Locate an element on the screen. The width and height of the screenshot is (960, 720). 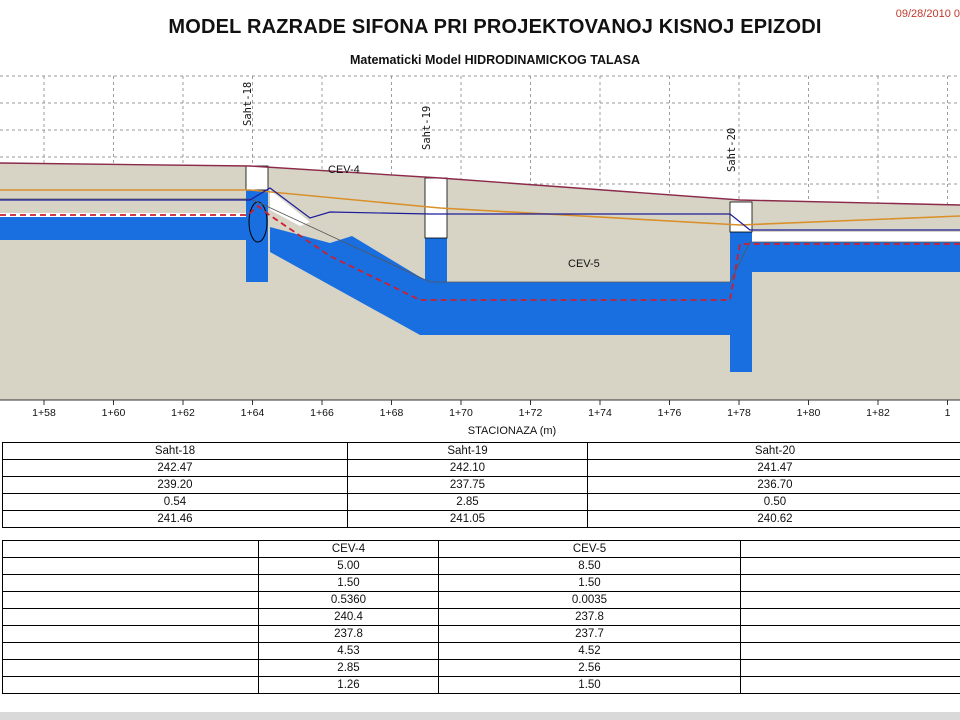
table-cell: 4.52 is located at coordinates (589, 651).